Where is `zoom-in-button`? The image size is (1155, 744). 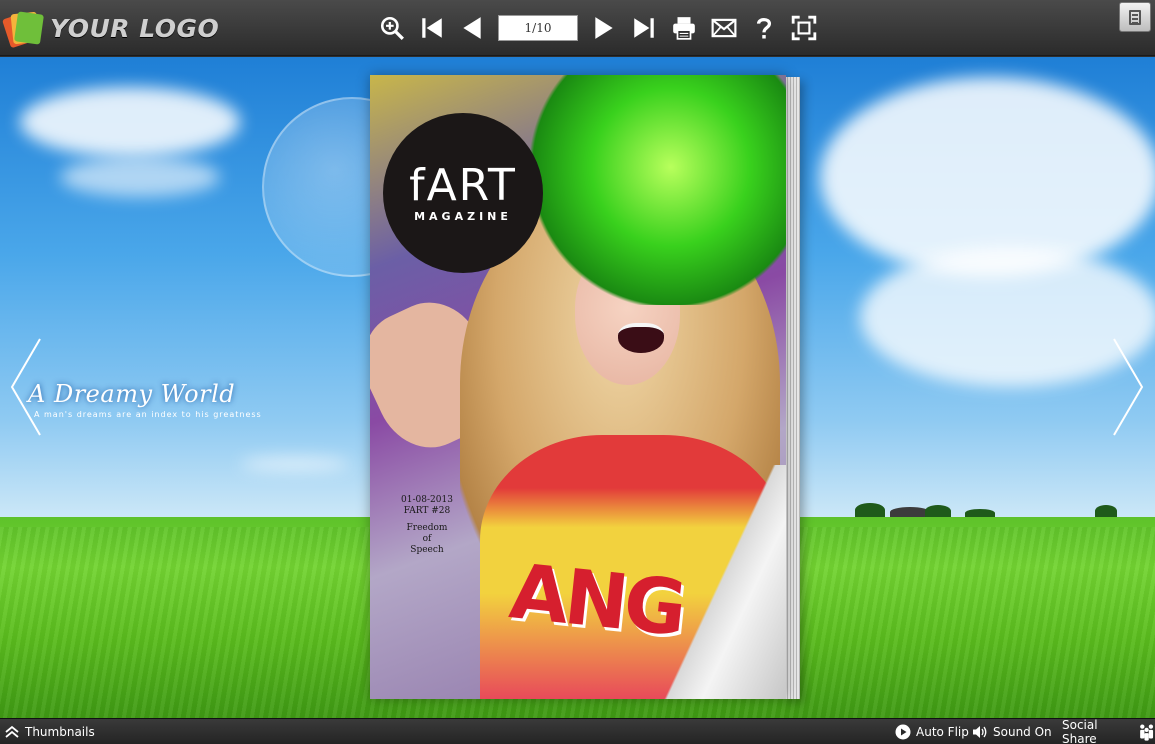 zoom-in-button is located at coordinates (392, 28).